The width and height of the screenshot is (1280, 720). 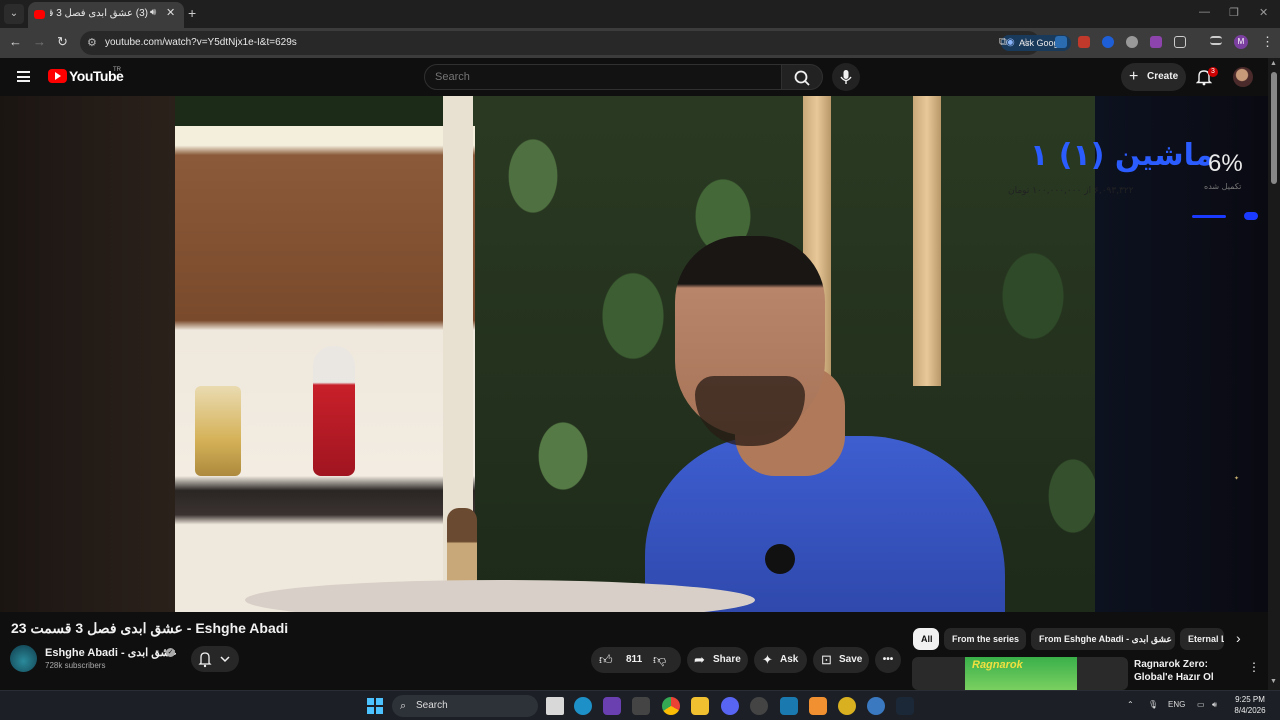 What do you see at coordinates (1241, 42) in the screenshot?
I see `profile-avatar: M` at bounding box center [1241, 42].